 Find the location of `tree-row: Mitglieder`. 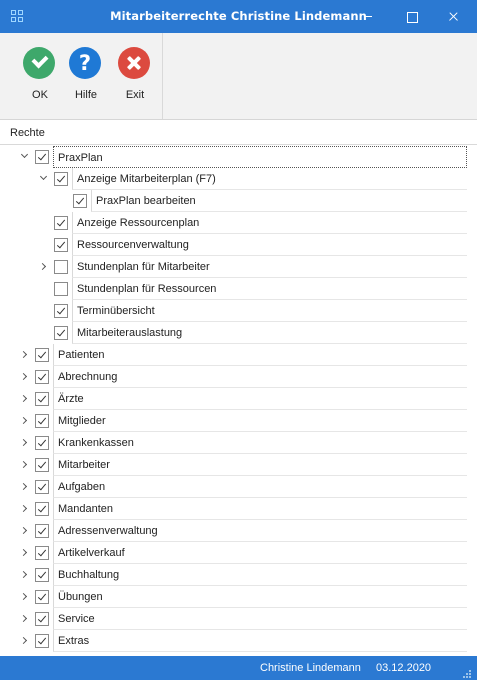

tree-row: Mitglieder is located at coordinates (238, 421).